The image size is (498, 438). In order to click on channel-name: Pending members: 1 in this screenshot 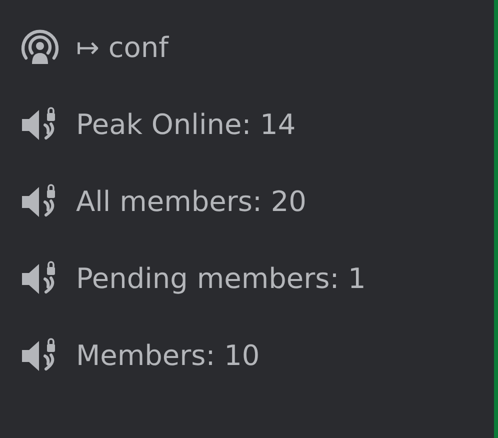, I will do `click(221, 279)`.